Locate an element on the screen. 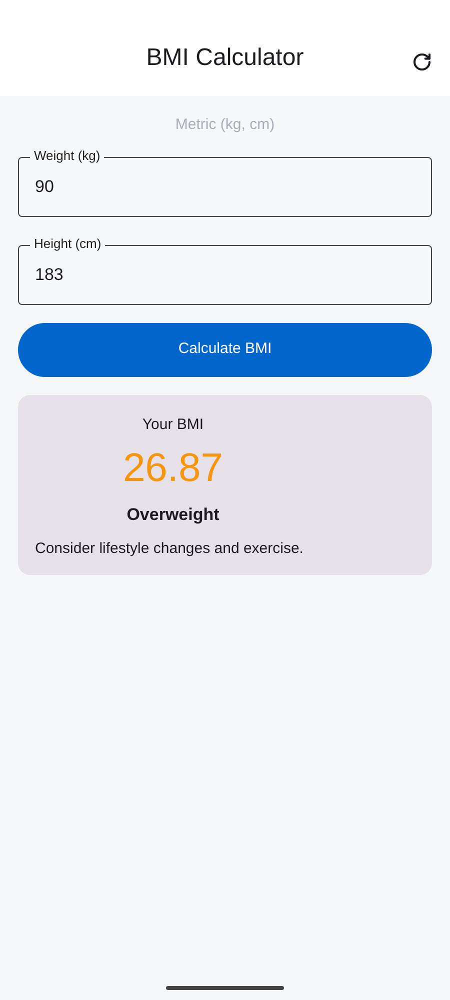 The width and height of the screenshot is (450, 1000). field-value: 90 is located at coordinates (44, 187).